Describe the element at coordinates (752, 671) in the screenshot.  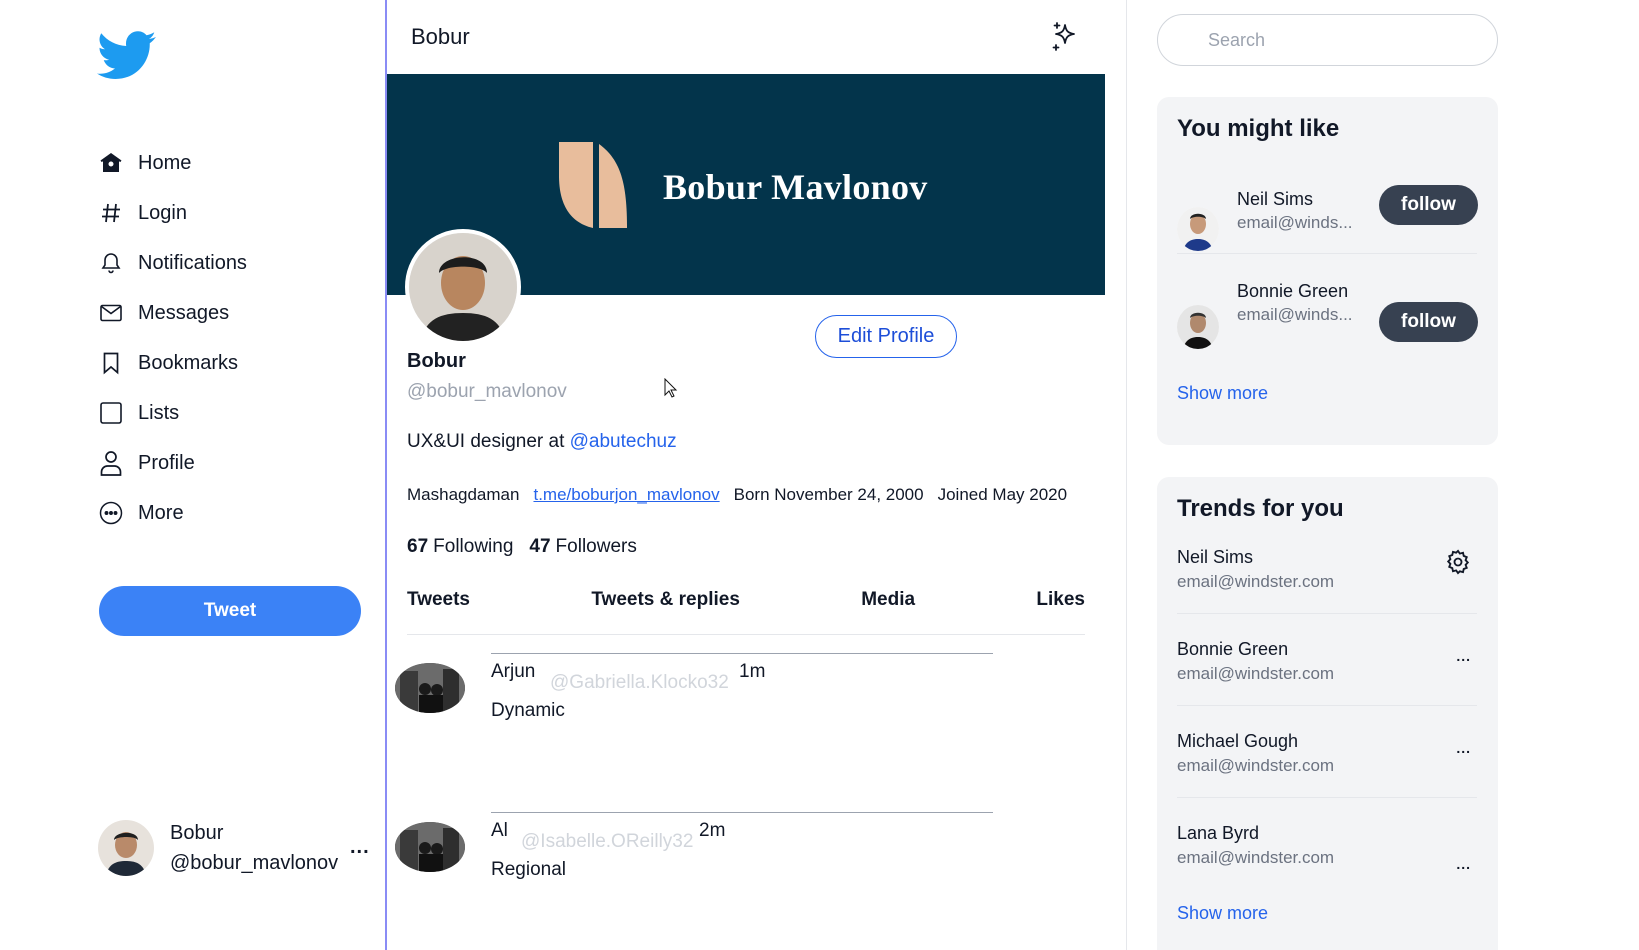
I see `tweet-timestamp: 1m` at that location.